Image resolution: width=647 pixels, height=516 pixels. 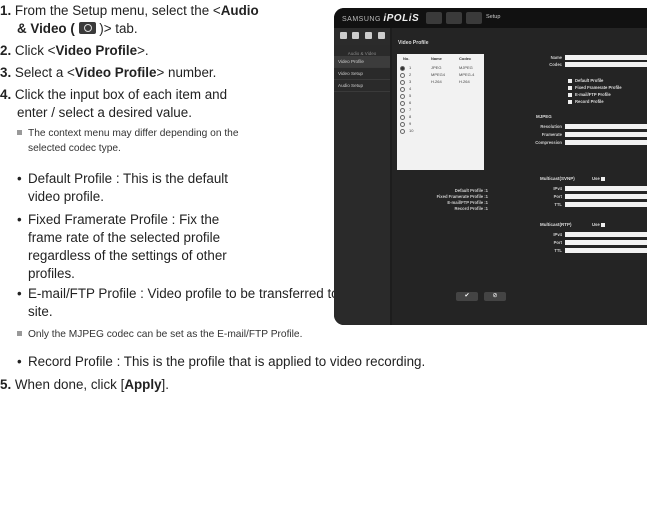 I want to click on name-label: Name, so click(x=556, y=57).